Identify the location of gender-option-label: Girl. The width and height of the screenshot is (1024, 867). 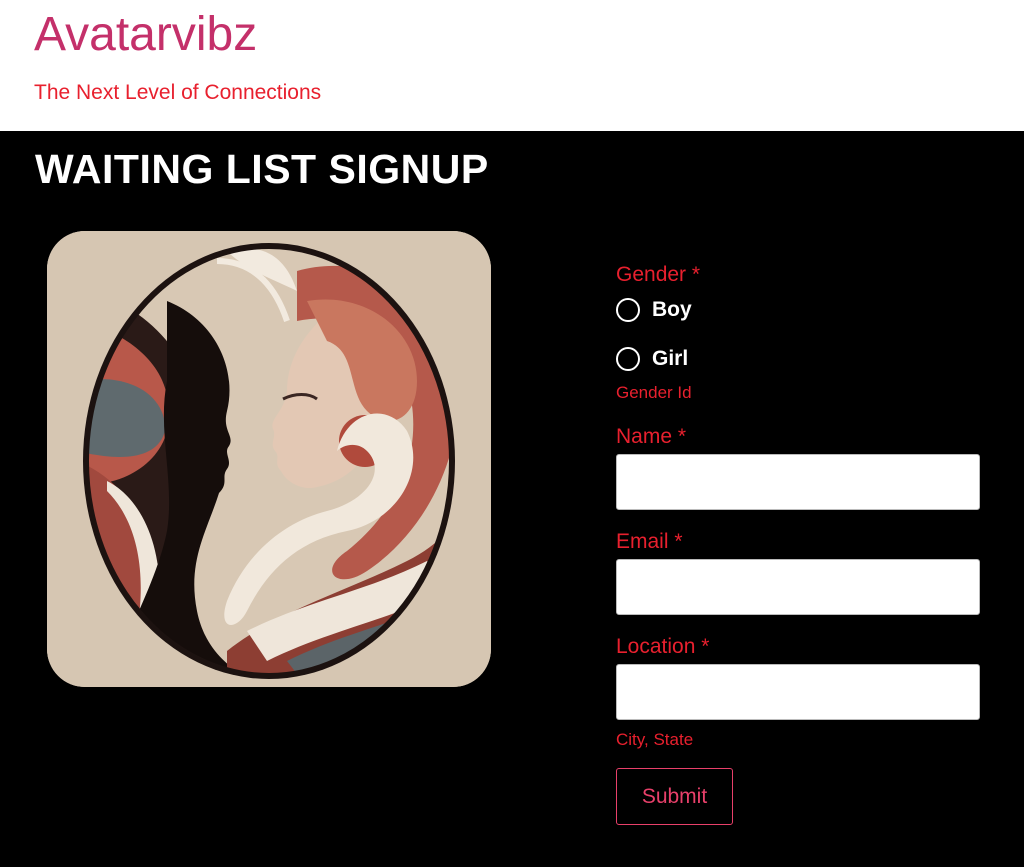
(670, 358).